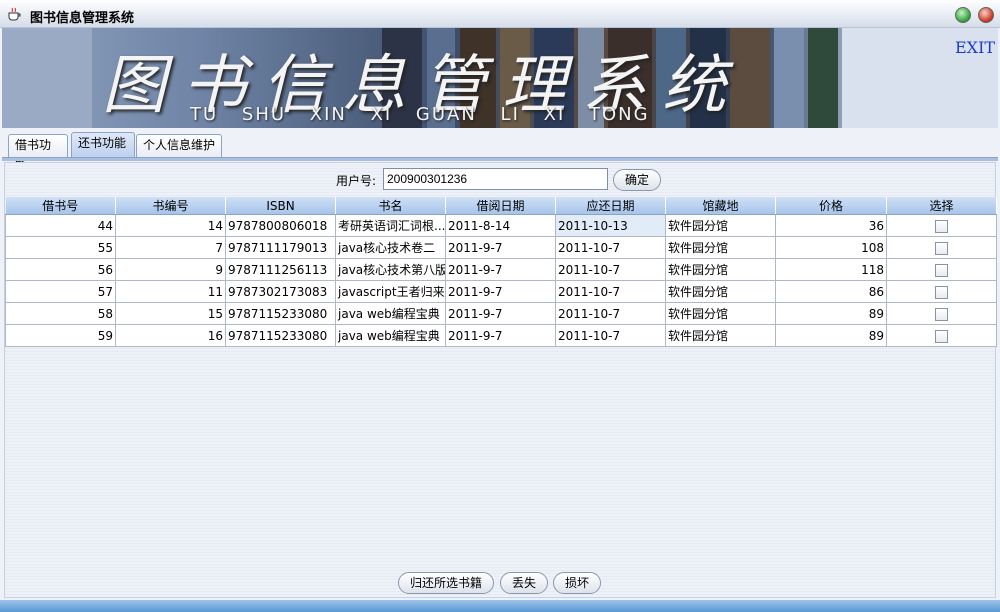  I want to click on user-id-input, so click(495, 179).